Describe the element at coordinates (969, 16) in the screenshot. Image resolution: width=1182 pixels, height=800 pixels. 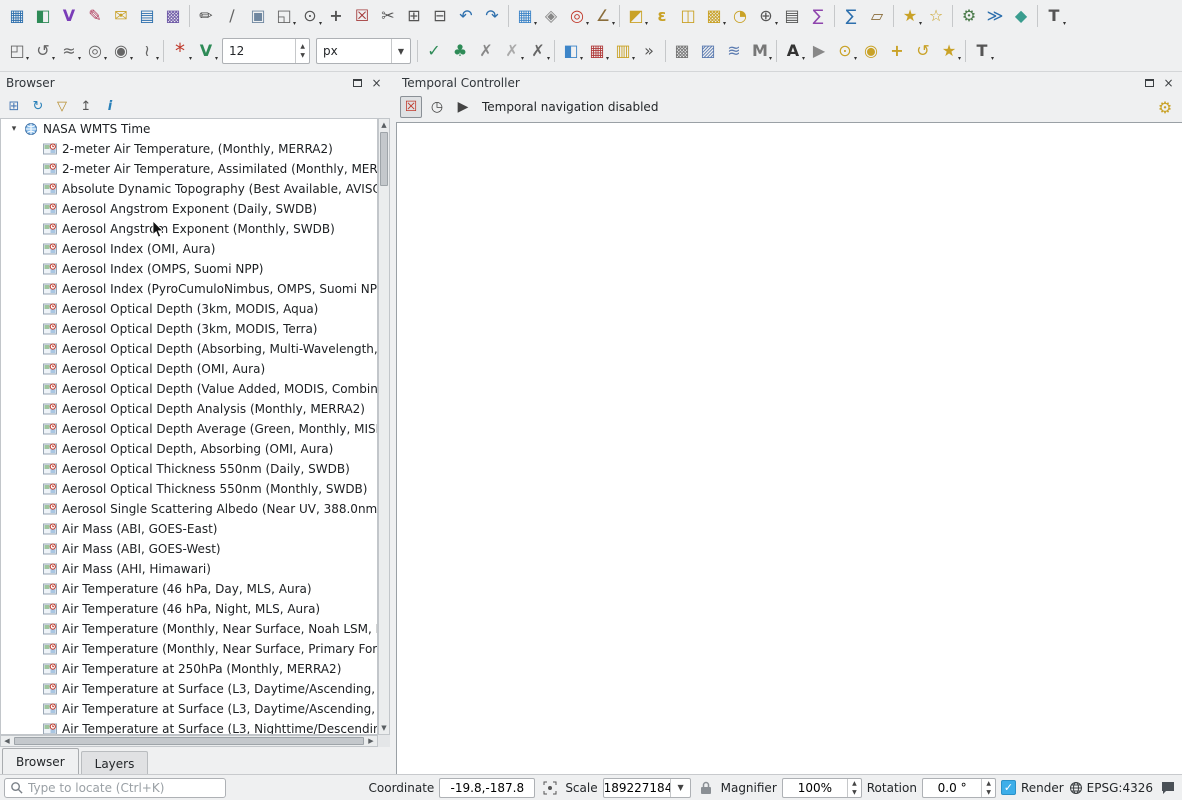
I see `processing-toolbox-button: ⚙` at that location.